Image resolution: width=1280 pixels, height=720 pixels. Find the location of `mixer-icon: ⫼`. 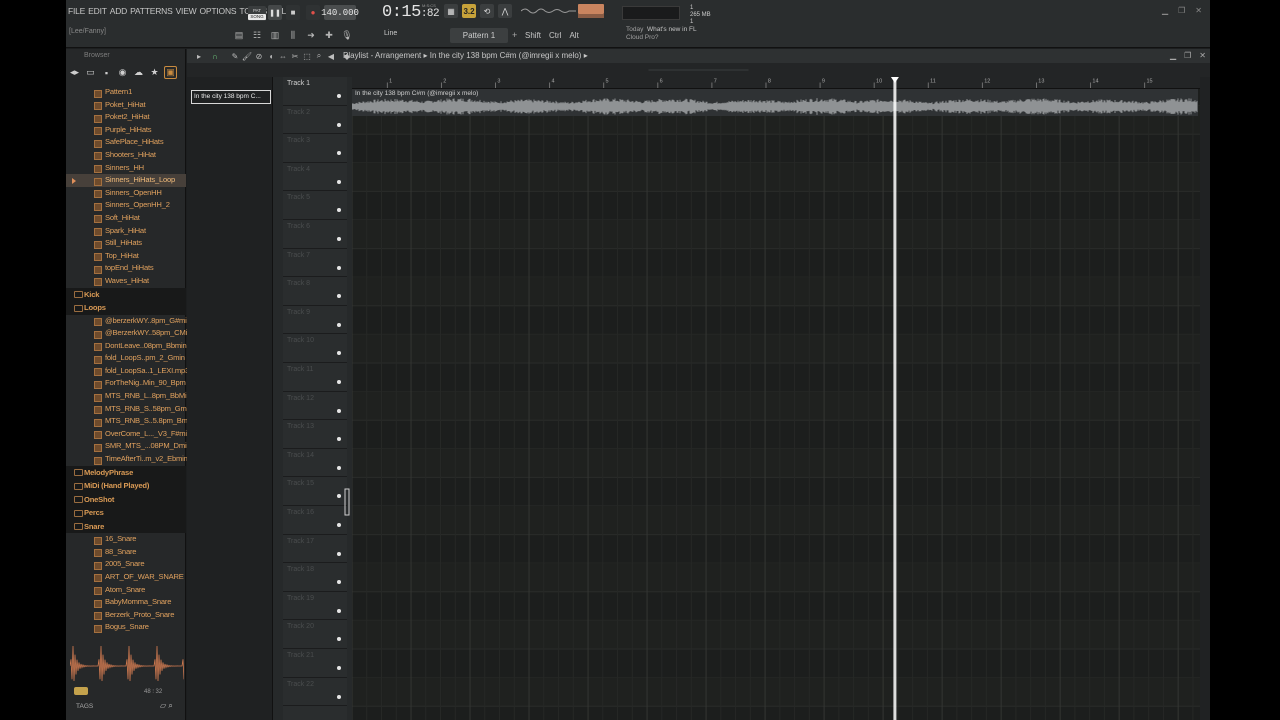

mixer-icon: ⫼ is located at coordinates (293, 35).